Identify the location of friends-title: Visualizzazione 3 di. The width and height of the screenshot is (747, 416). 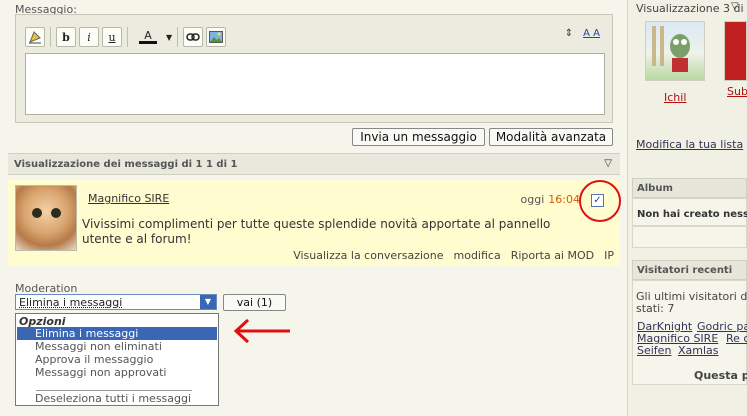
(690, 8).